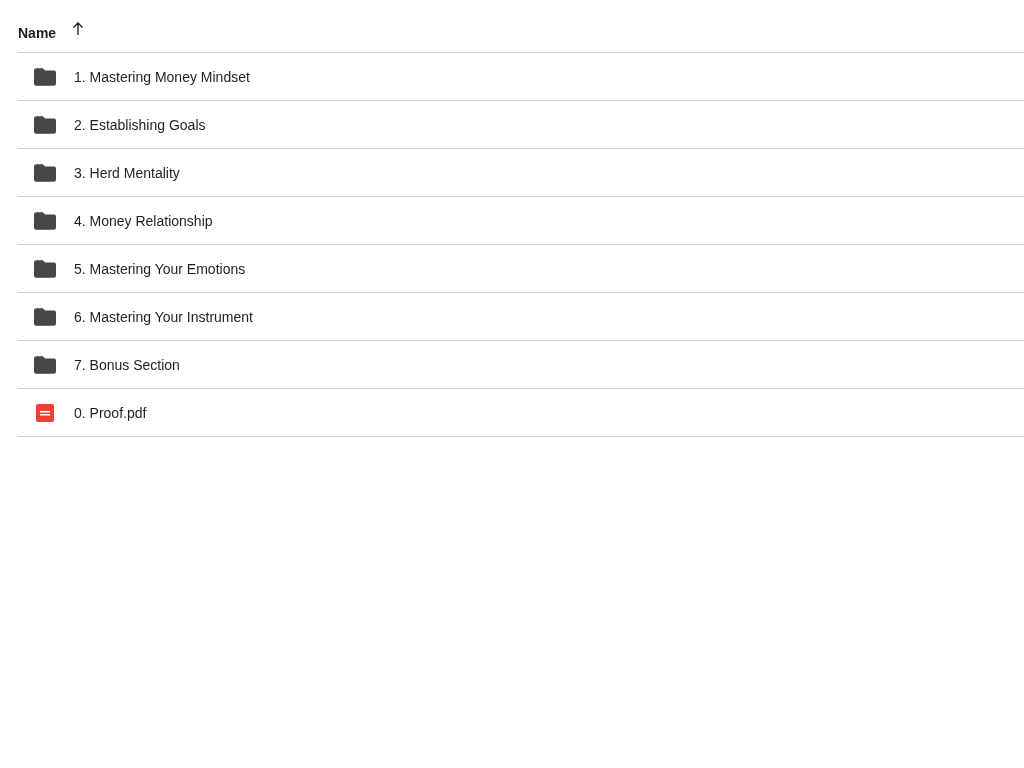 This screenshot has height=768, width=1024. I want to click on file-name: 7. Bonus Section, so click(127, 364).